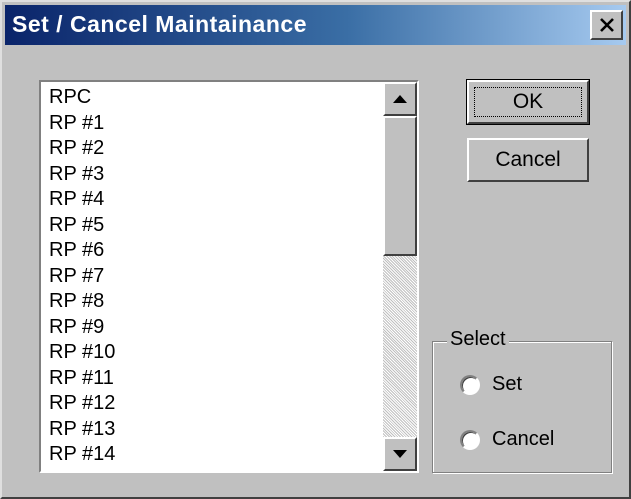 Image resolution: width=631 pixels, height=499 pixels. Describe the element at coordinates (523, 439) in the screenshot. I see `cancel-radio-label: Cancel` at that location.